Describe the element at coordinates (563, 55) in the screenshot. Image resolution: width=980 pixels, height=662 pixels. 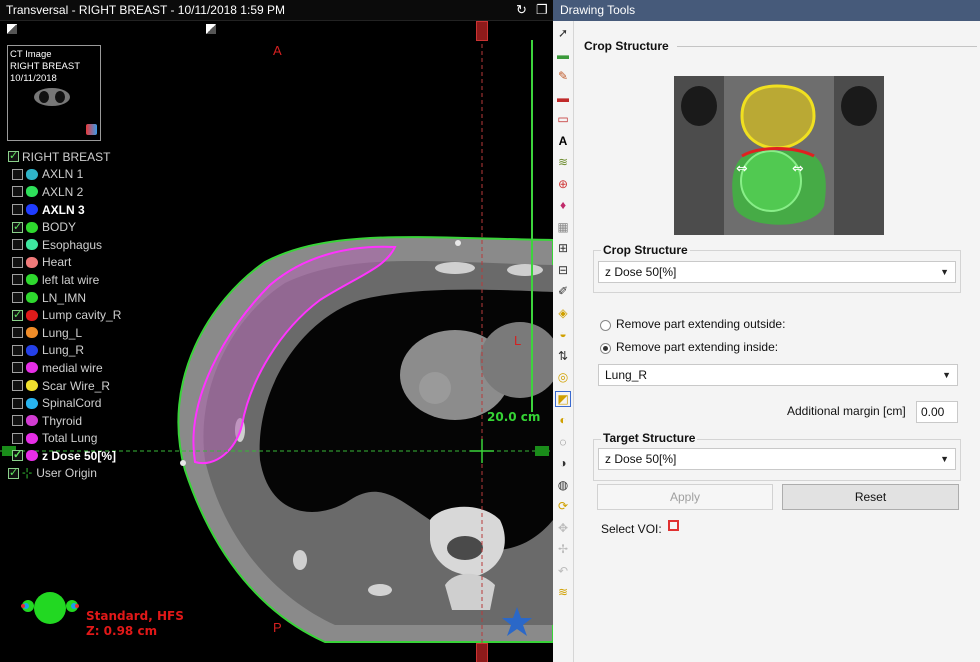
I see `brush-icon: ▬` at that location.